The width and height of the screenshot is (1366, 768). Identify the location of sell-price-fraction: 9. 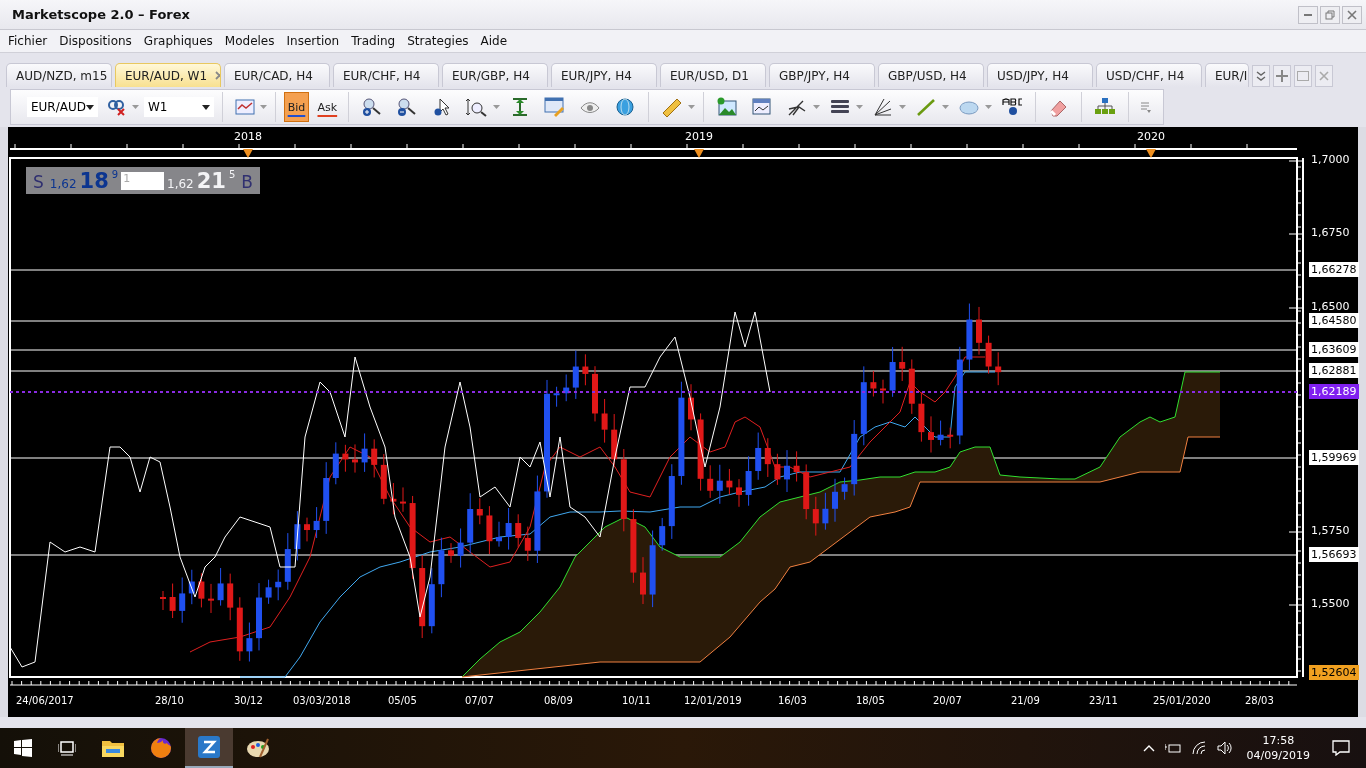
(115, 174).